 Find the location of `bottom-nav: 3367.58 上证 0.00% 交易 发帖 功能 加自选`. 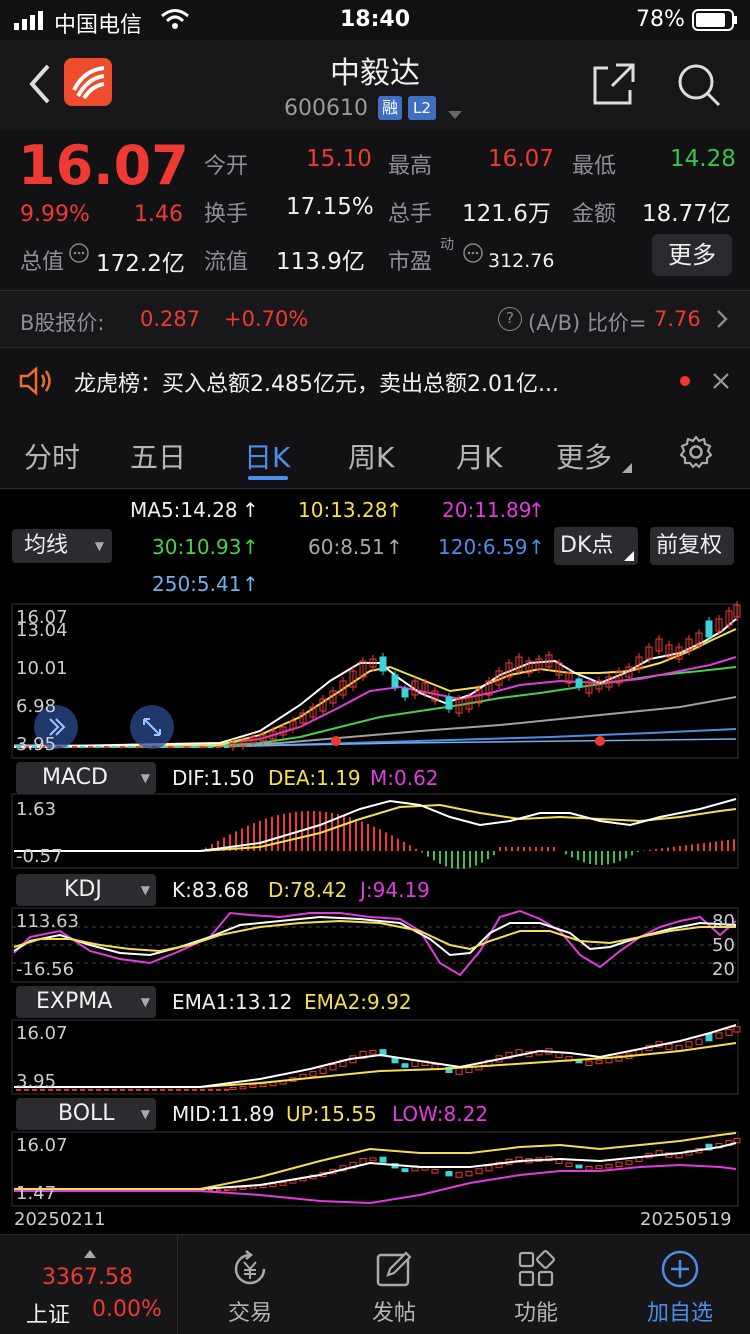

bottom-nav: 3367.58 上证 0.00% 交易 发帖 功能 加自选 is located at coordinates (375, 1284).